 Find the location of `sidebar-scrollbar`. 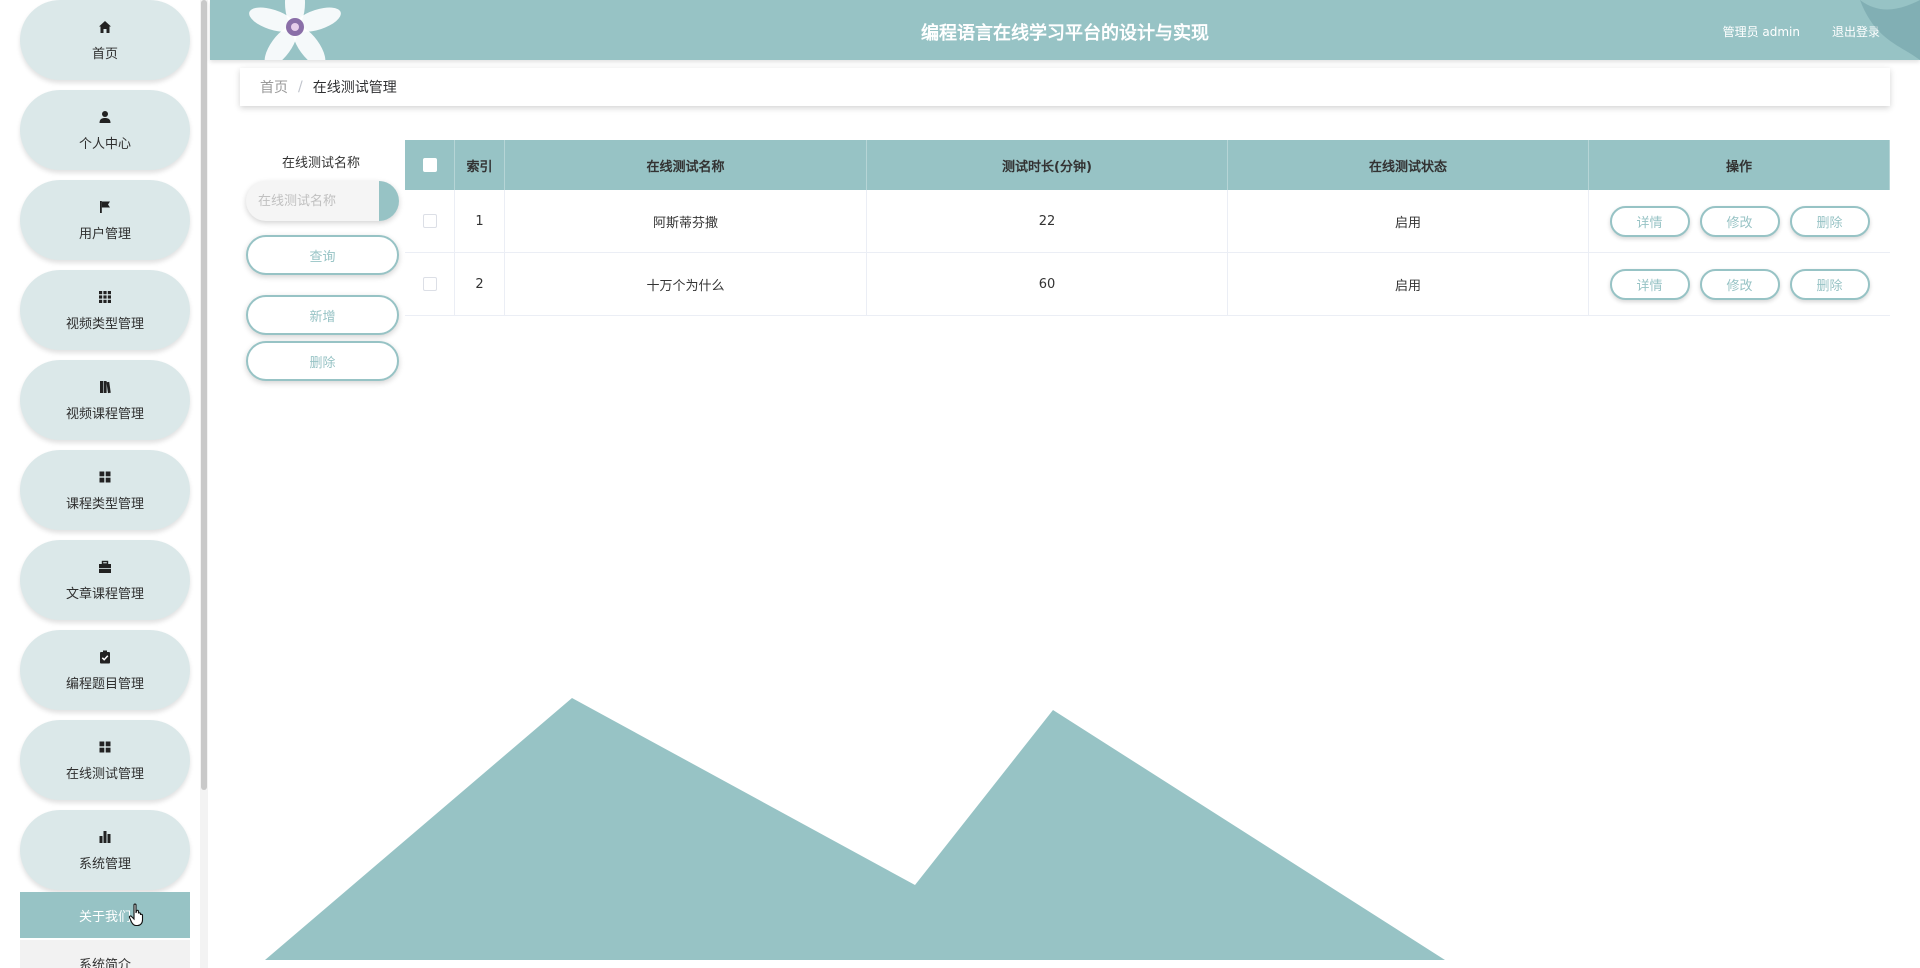

sidebar-scrollbar is located at coordinates (204, 484).